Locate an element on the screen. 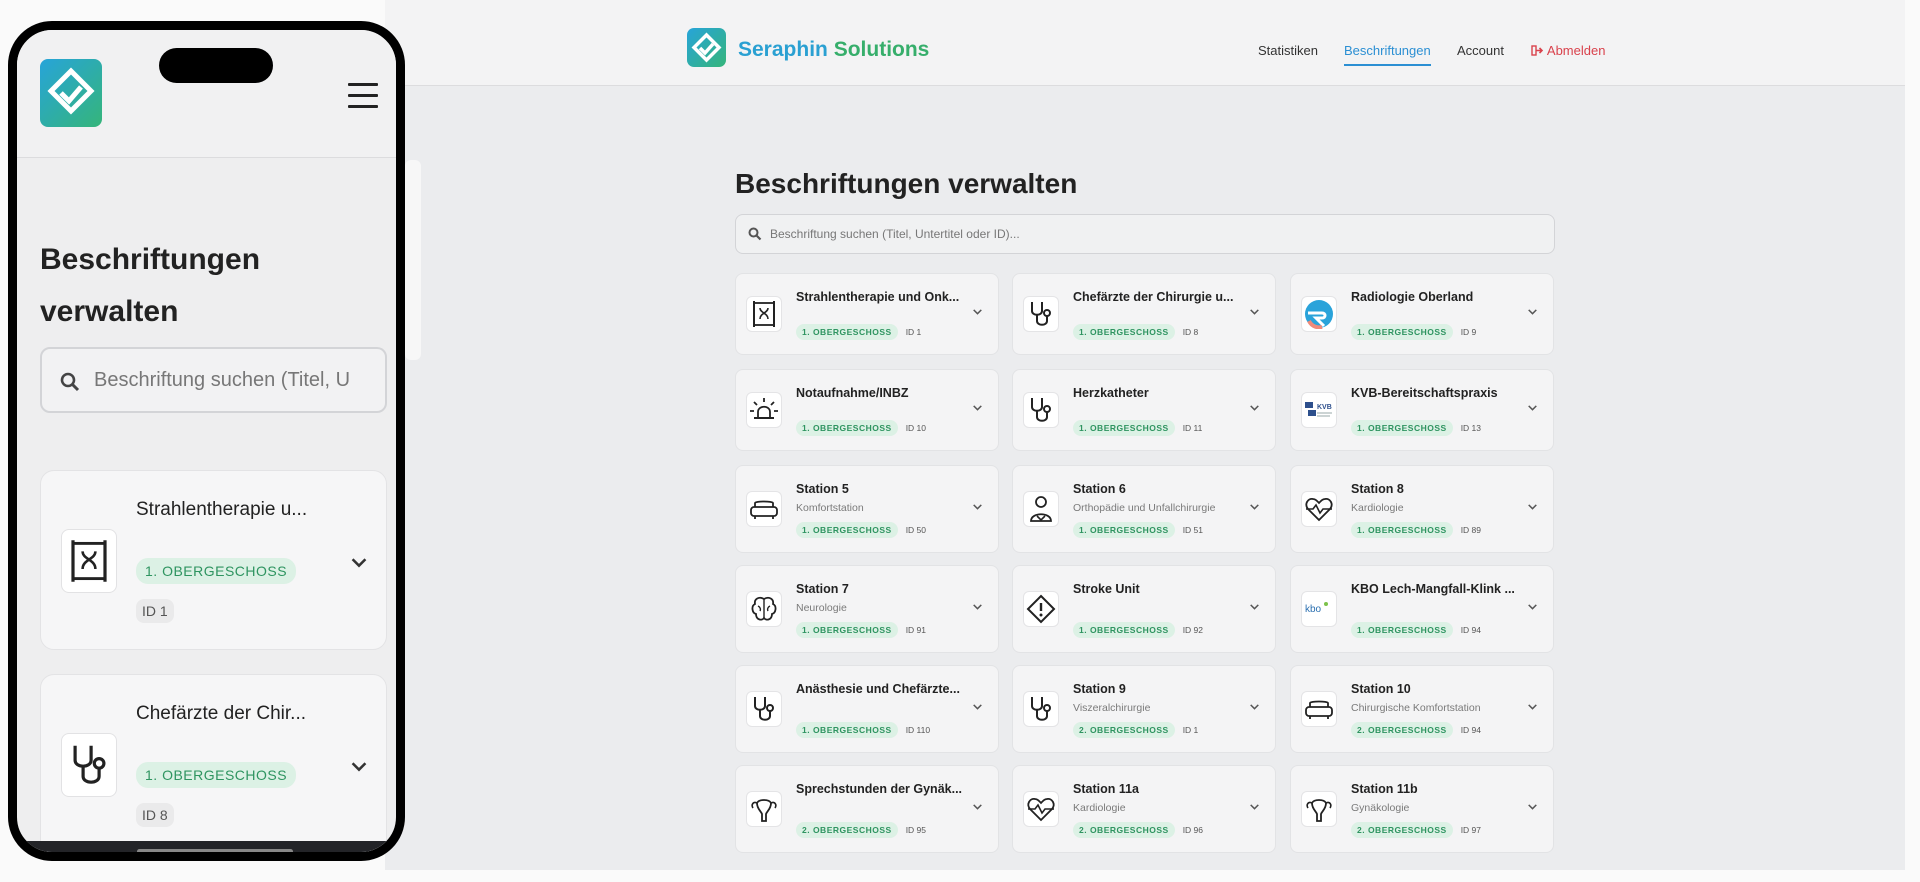  card-title: Station 9 is located at coordinates (1099, 689).